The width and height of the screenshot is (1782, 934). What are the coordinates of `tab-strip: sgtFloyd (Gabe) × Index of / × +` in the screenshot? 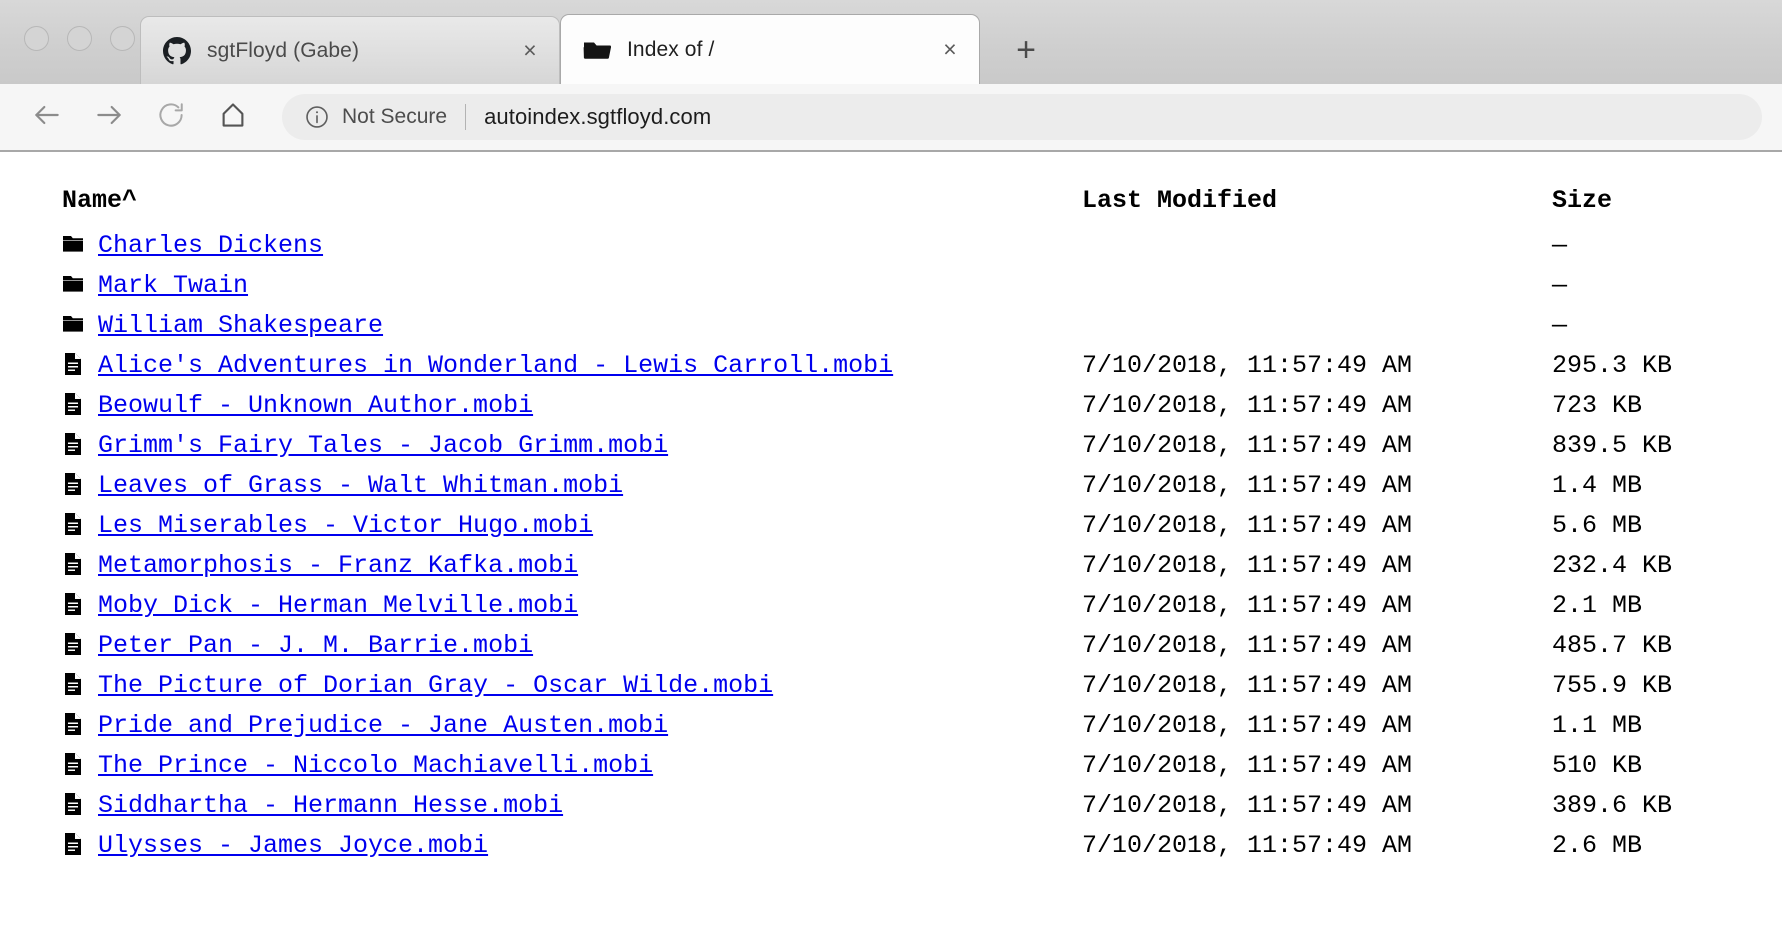 It's located at (891, 42).